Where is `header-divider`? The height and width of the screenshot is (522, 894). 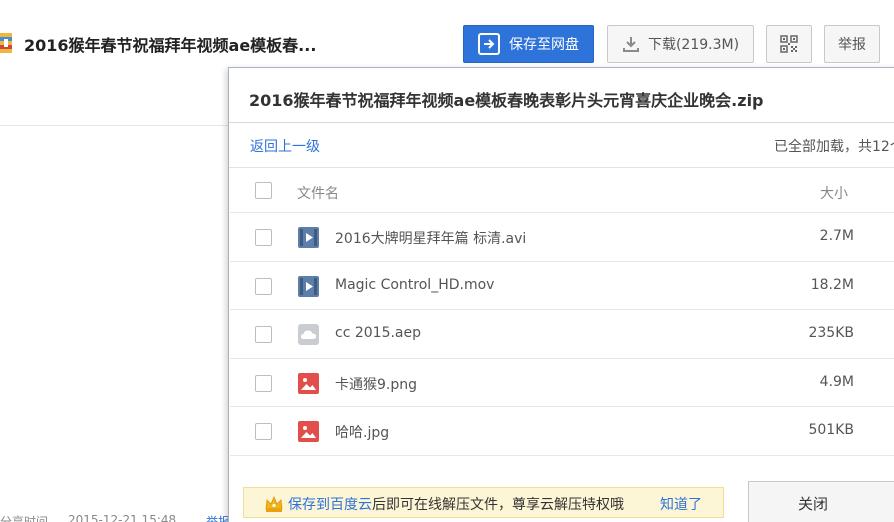 header-divider is located at coordinates (115, 125).